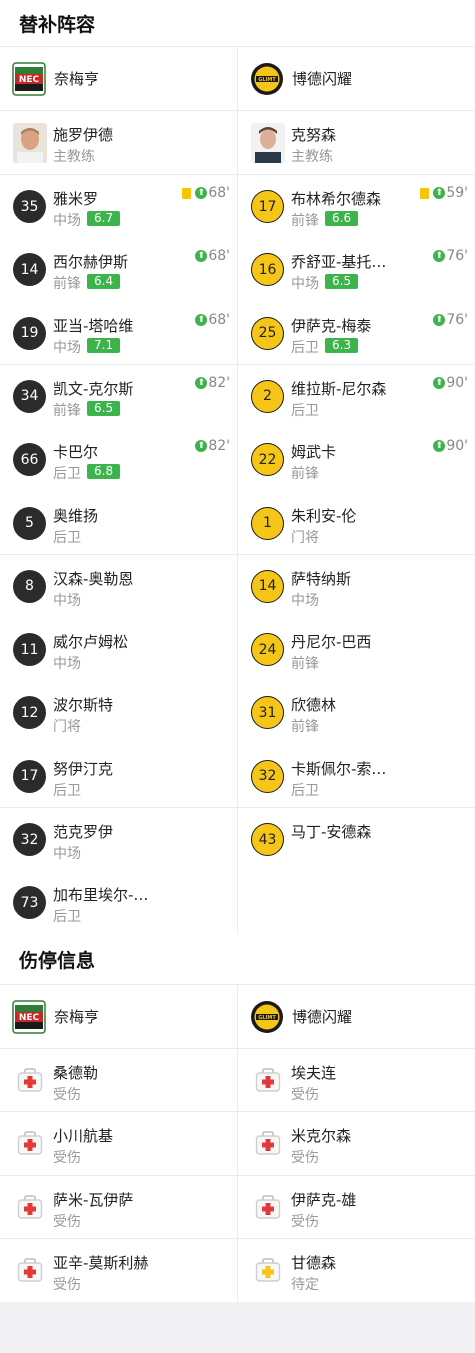 The image size is (475, 1353). I want to click on player-row: 2 维拉斯-尼尔森 后卫 ⬆ 90', so click(356, 396).